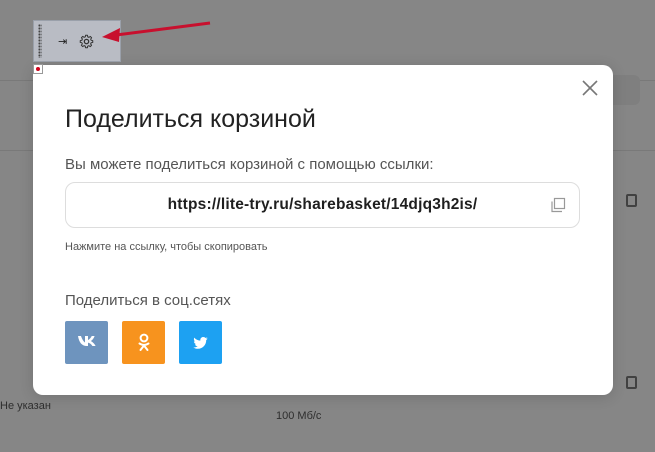  What do you see at coordinates (40, 41) in the screenshot?
I see `drag-handle` at bounding box center [40, 41].